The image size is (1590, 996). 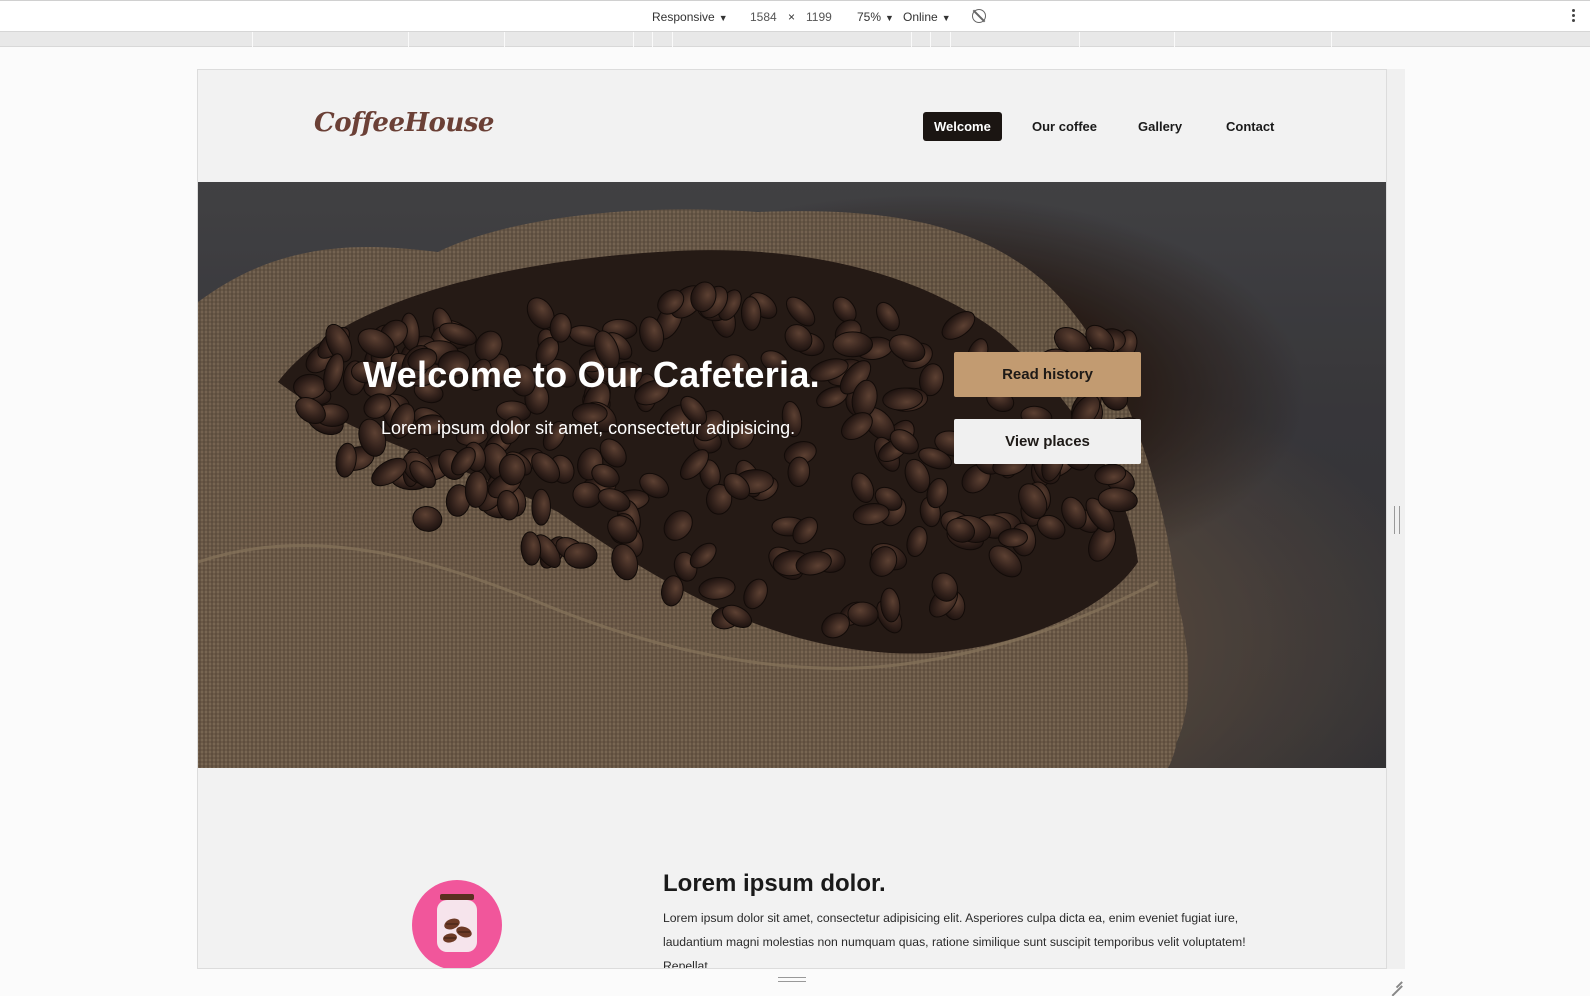 What do you see at coordinates (869, 17) in the screenshot?
I see `zoom-label: 75%` at bounding box center [869, 17].